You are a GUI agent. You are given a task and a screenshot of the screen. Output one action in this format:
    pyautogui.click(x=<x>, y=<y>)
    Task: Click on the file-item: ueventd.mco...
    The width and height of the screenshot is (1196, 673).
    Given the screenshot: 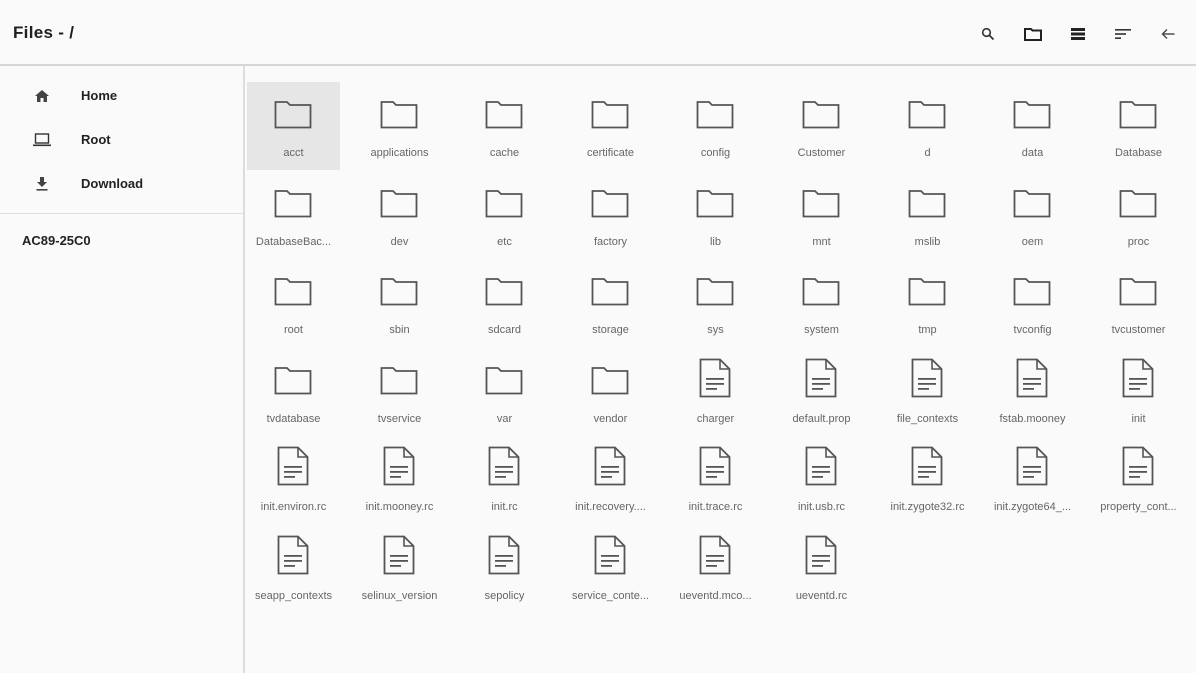 What is the action you would take?
    pyautogui.click(x=715, y=569)
    